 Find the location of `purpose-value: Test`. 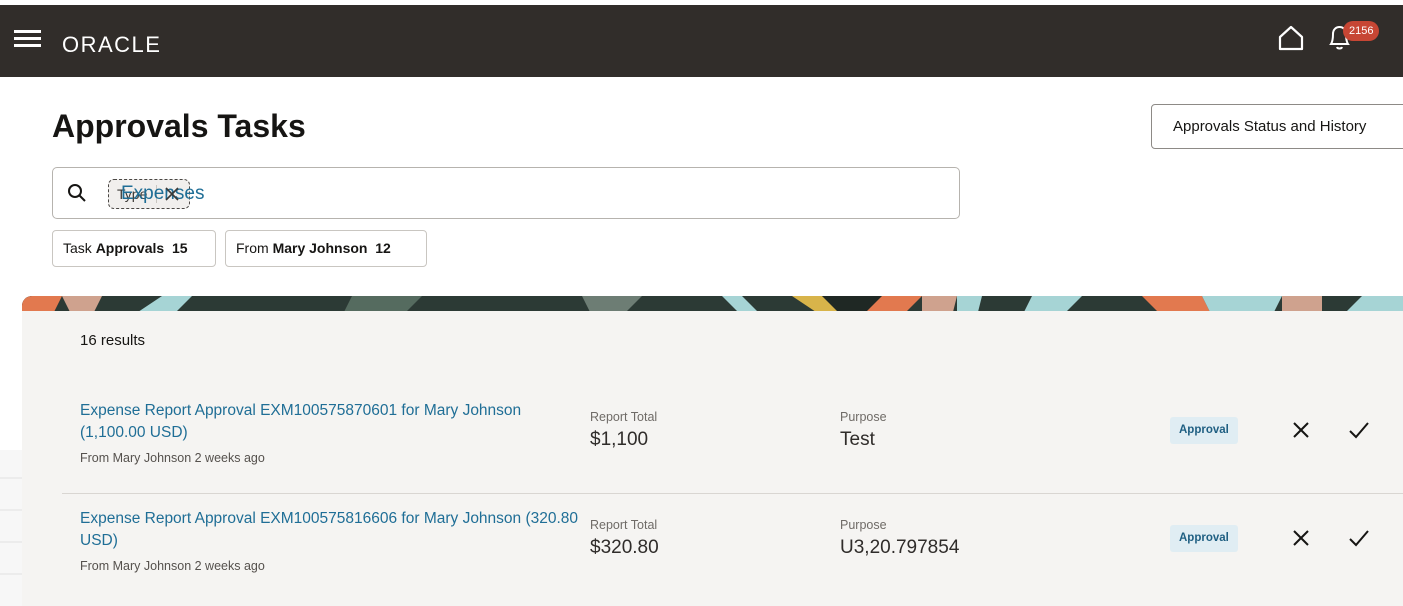

purpose-value: Test is located at coordinates (857, 439).